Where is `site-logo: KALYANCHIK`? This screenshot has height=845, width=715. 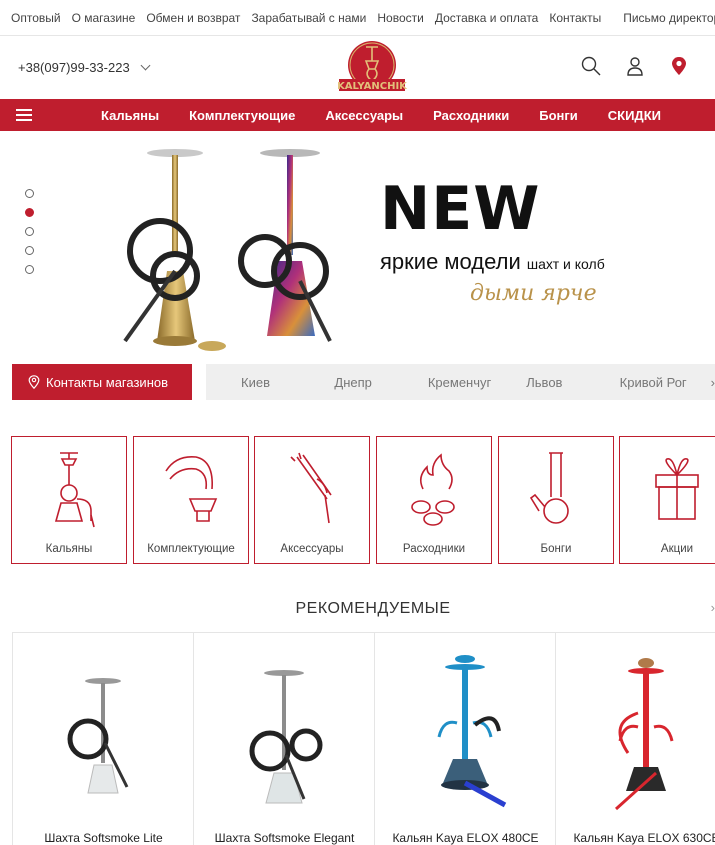 site-logo: KALYANCHIK is located at coordinates (372, 67).